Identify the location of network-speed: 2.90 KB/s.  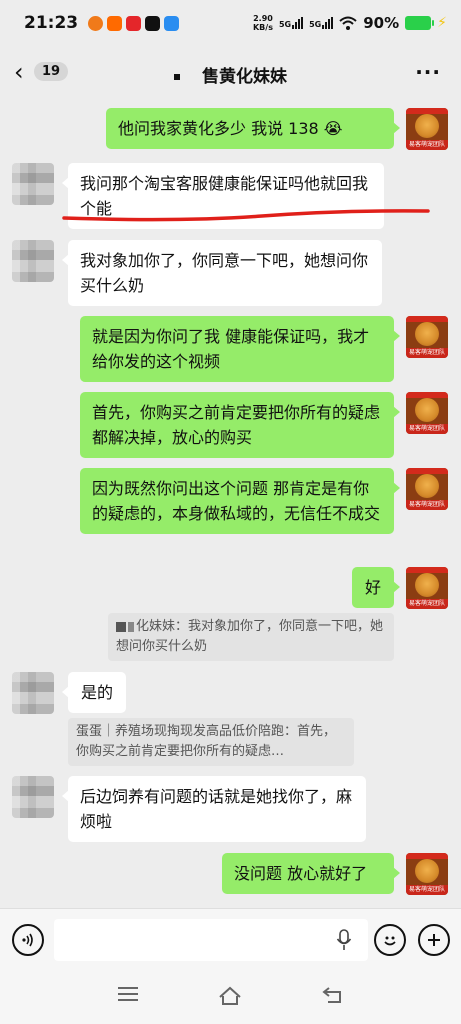
(262, 23).